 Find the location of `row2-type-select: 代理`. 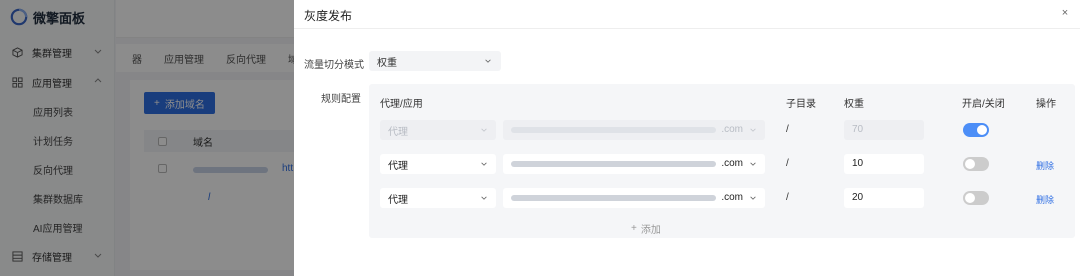

row2-type-select: 代理 is located at coordinates (438, 164).